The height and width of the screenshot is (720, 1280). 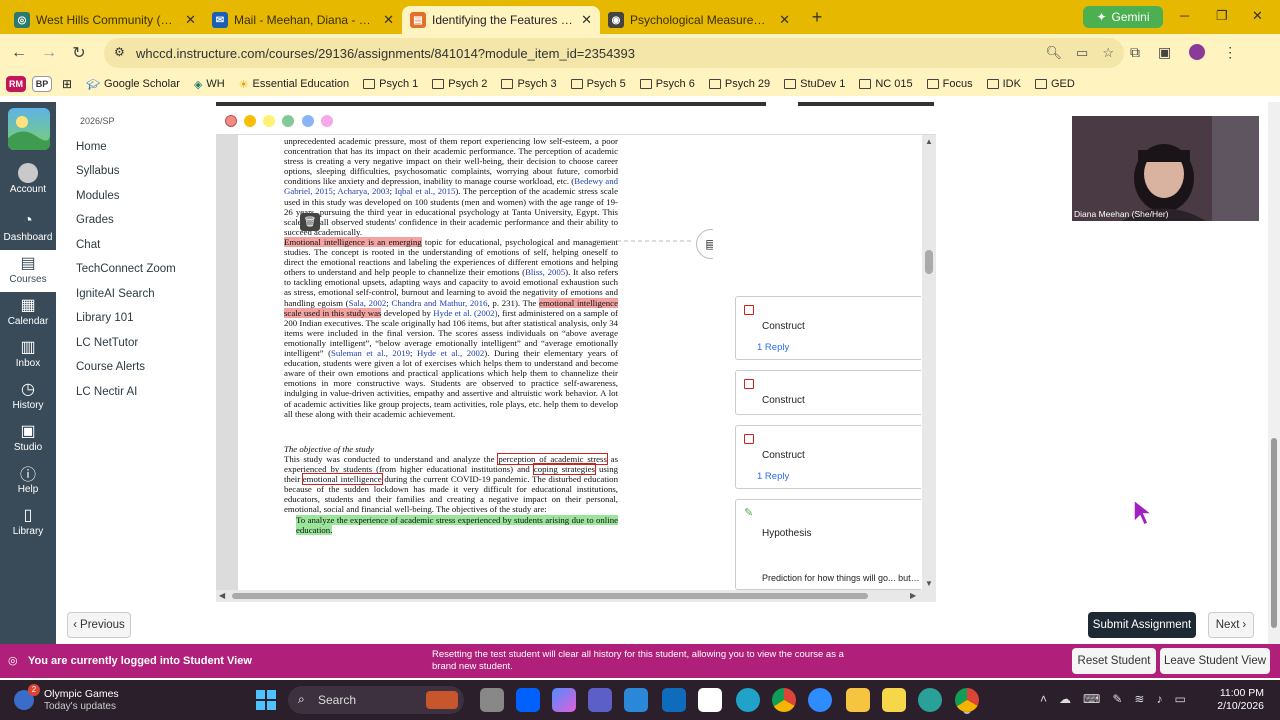 I want to click on course-link-lc-nectir-ai: LC Nectir AI, so click(x=106, y=392).